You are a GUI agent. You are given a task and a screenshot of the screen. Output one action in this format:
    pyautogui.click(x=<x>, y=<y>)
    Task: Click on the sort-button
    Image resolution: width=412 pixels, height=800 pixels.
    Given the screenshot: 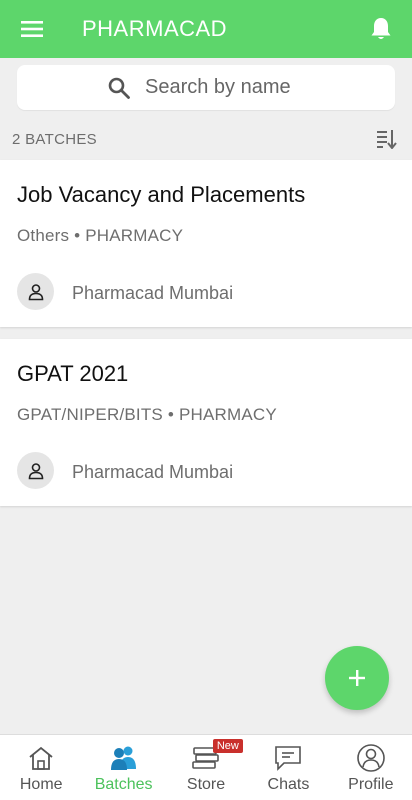 What is the action you would take?
    pyautogui.click(x=387, y=139)
    